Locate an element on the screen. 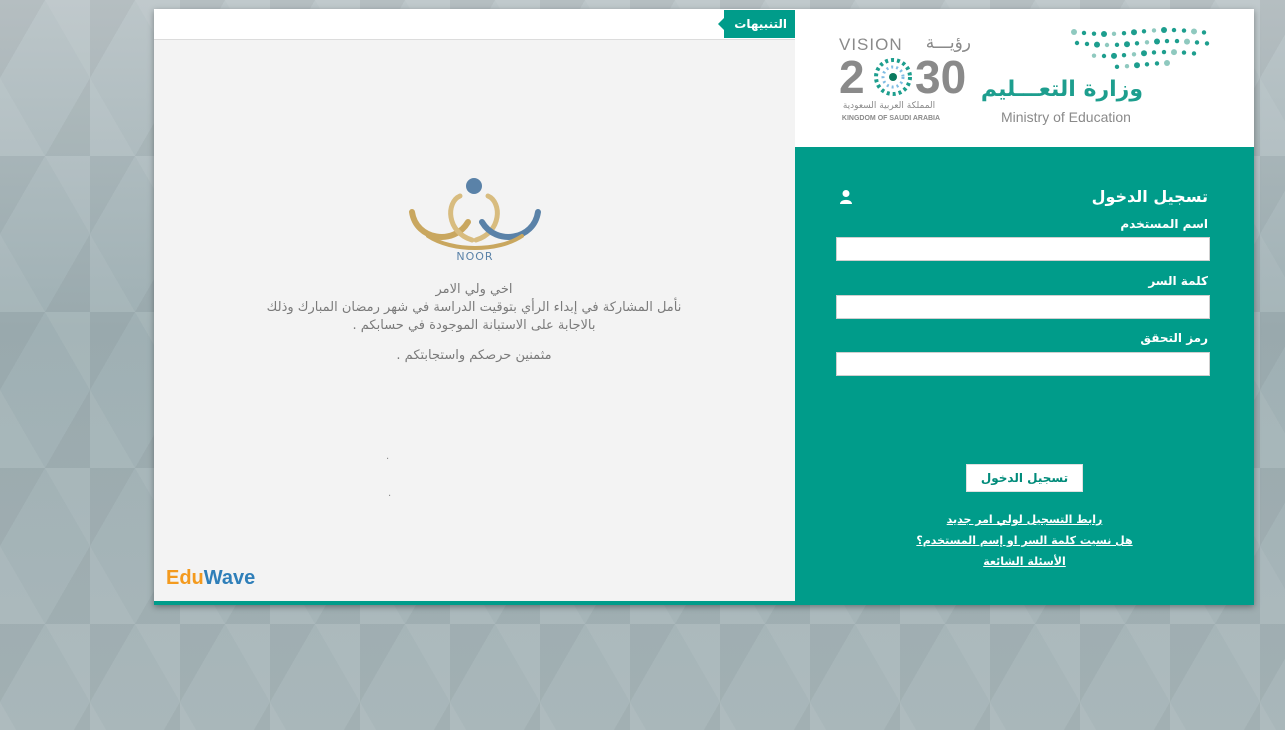 The image size is (1285, 730). vision-kingdom-en: KINGDOM OF SAUDI ARABIA is located at coordinates (891, 118).